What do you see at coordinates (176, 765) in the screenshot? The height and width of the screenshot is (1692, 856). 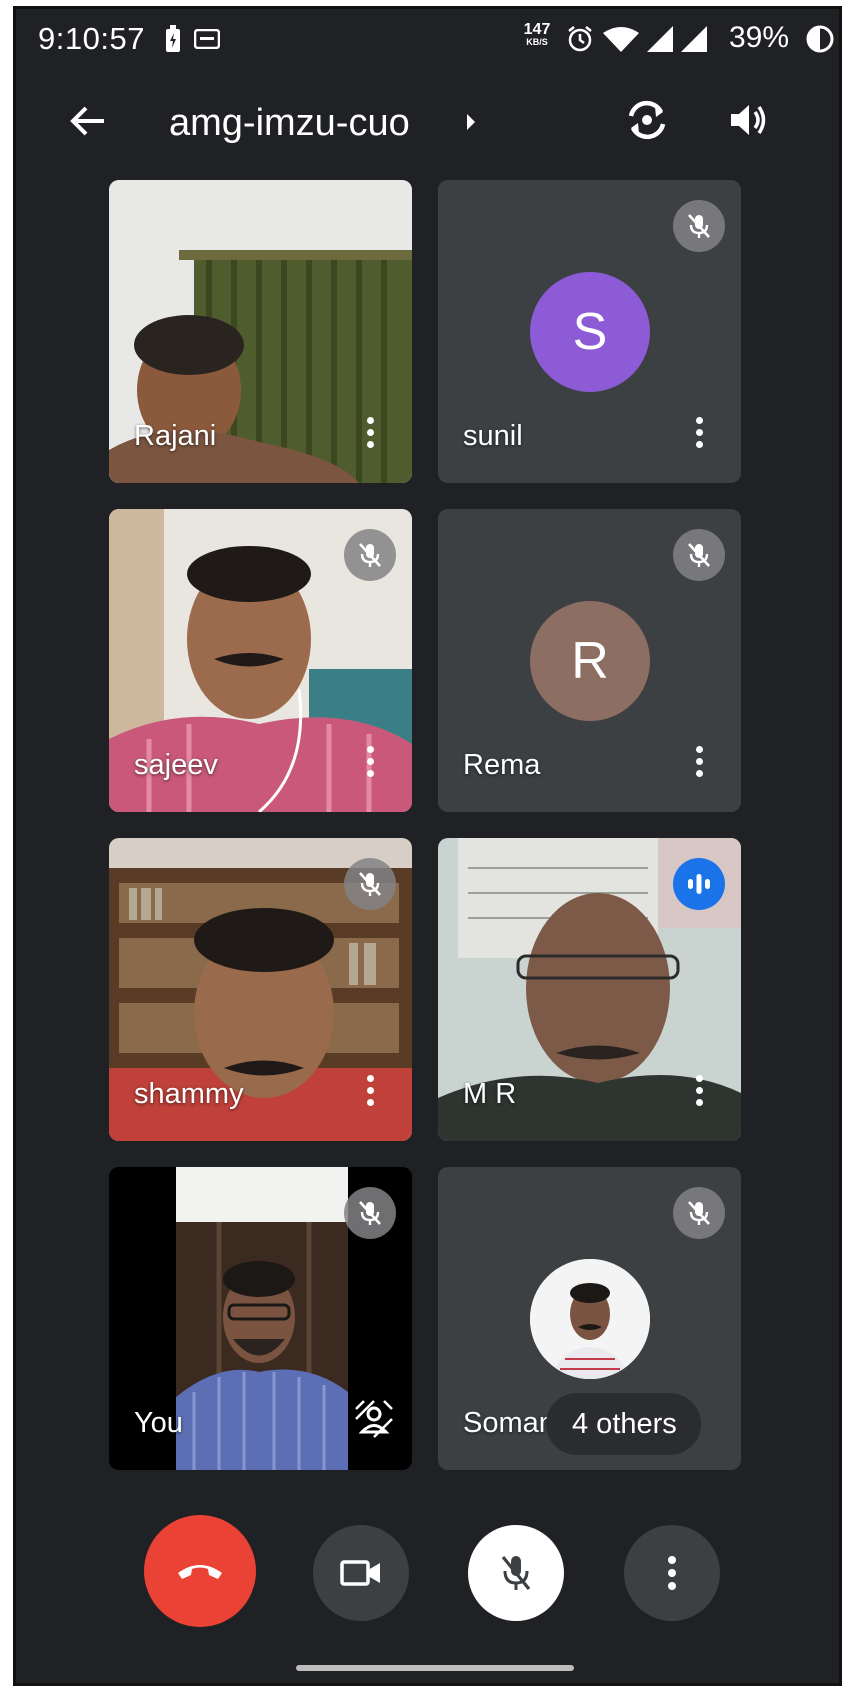 I see `participant-name: sajeev` at bounding box center [176, 765].